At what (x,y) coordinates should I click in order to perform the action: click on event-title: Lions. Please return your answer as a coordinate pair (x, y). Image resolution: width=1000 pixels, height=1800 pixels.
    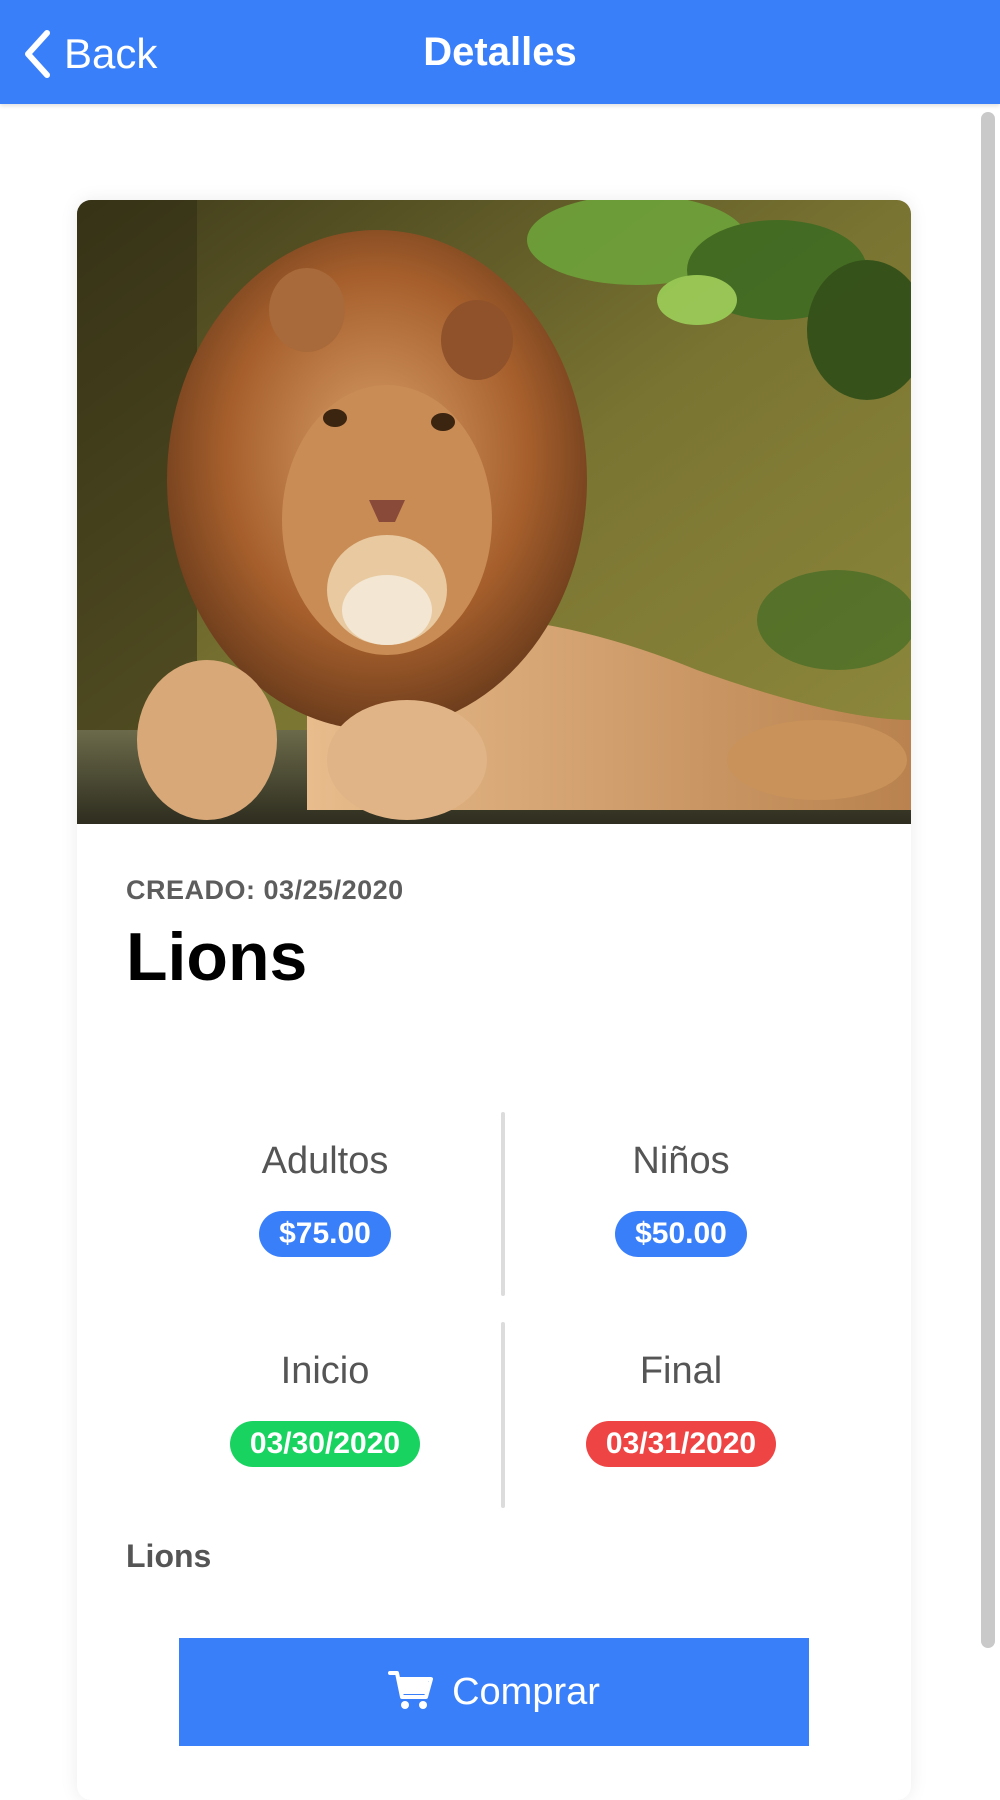
    Looking at the image, I should click on (217, 957).